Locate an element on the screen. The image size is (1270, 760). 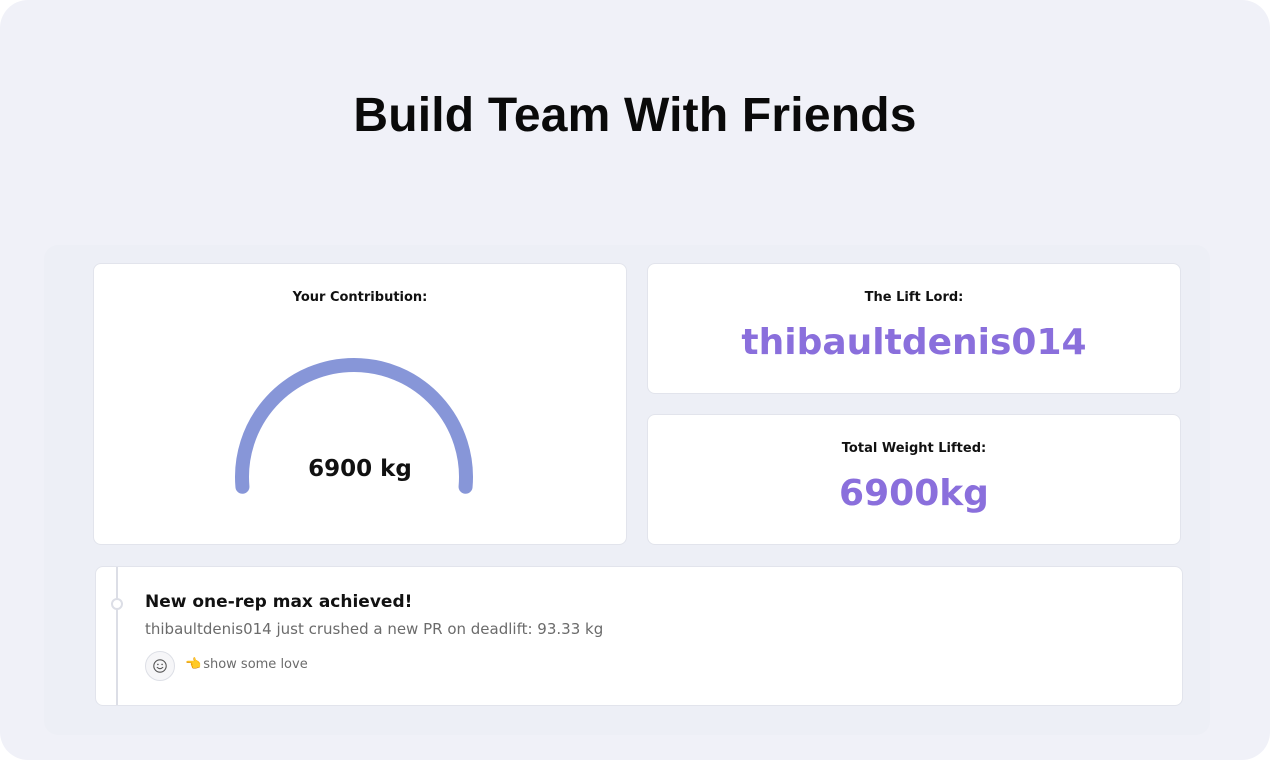
contribution-label: Your Contribution: is located at coordinates (360, 297).